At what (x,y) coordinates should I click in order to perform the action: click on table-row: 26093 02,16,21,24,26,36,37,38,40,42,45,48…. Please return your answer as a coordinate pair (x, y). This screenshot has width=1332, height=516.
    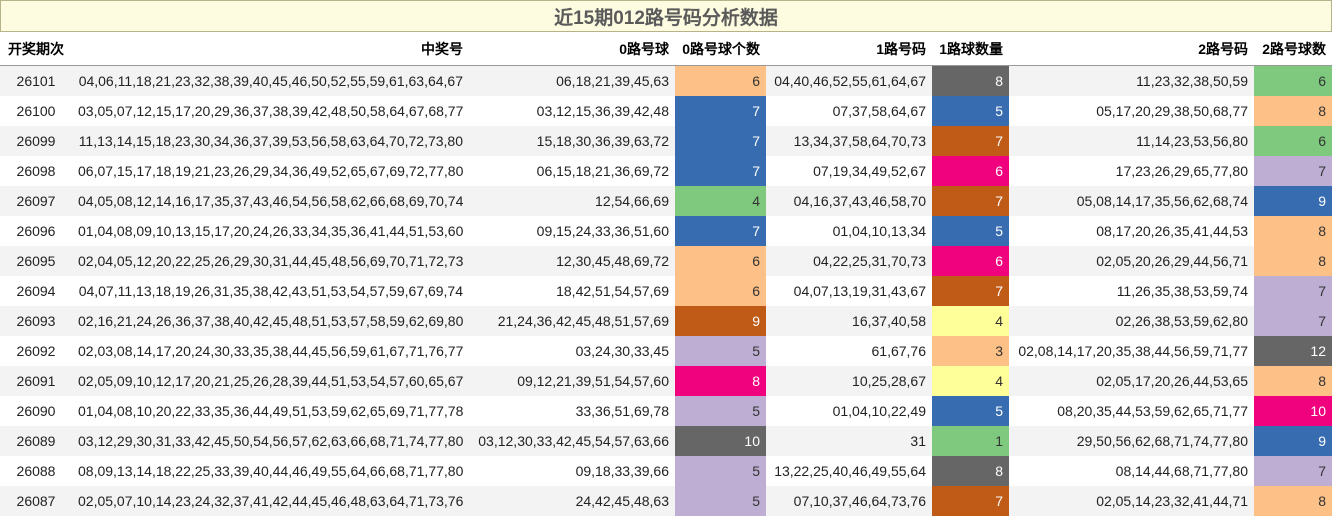
    Looking at the image, I should click on (666, 321).